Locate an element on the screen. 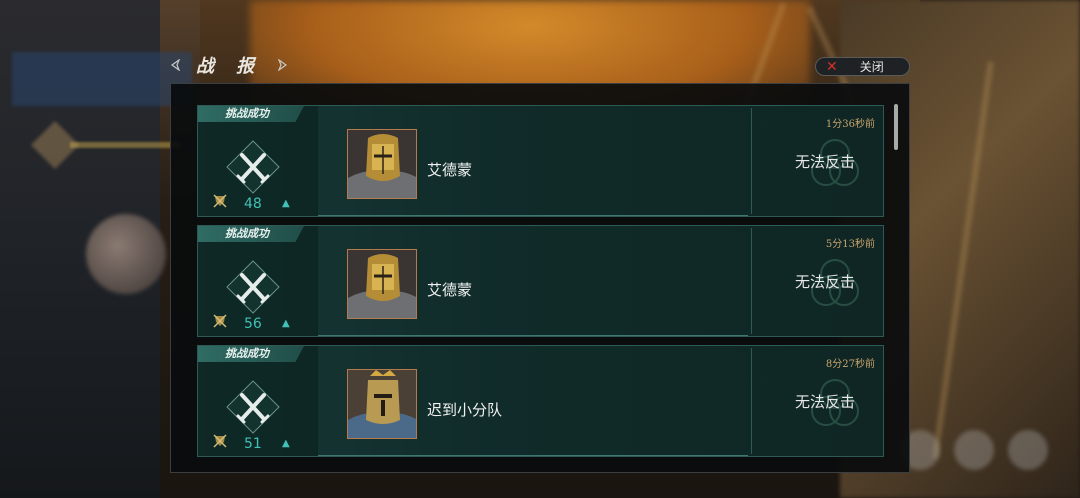 Image resolution: width=1080 pixels, height=498 pixels. page-title: 战 报 is located at coordinates (229, 66).